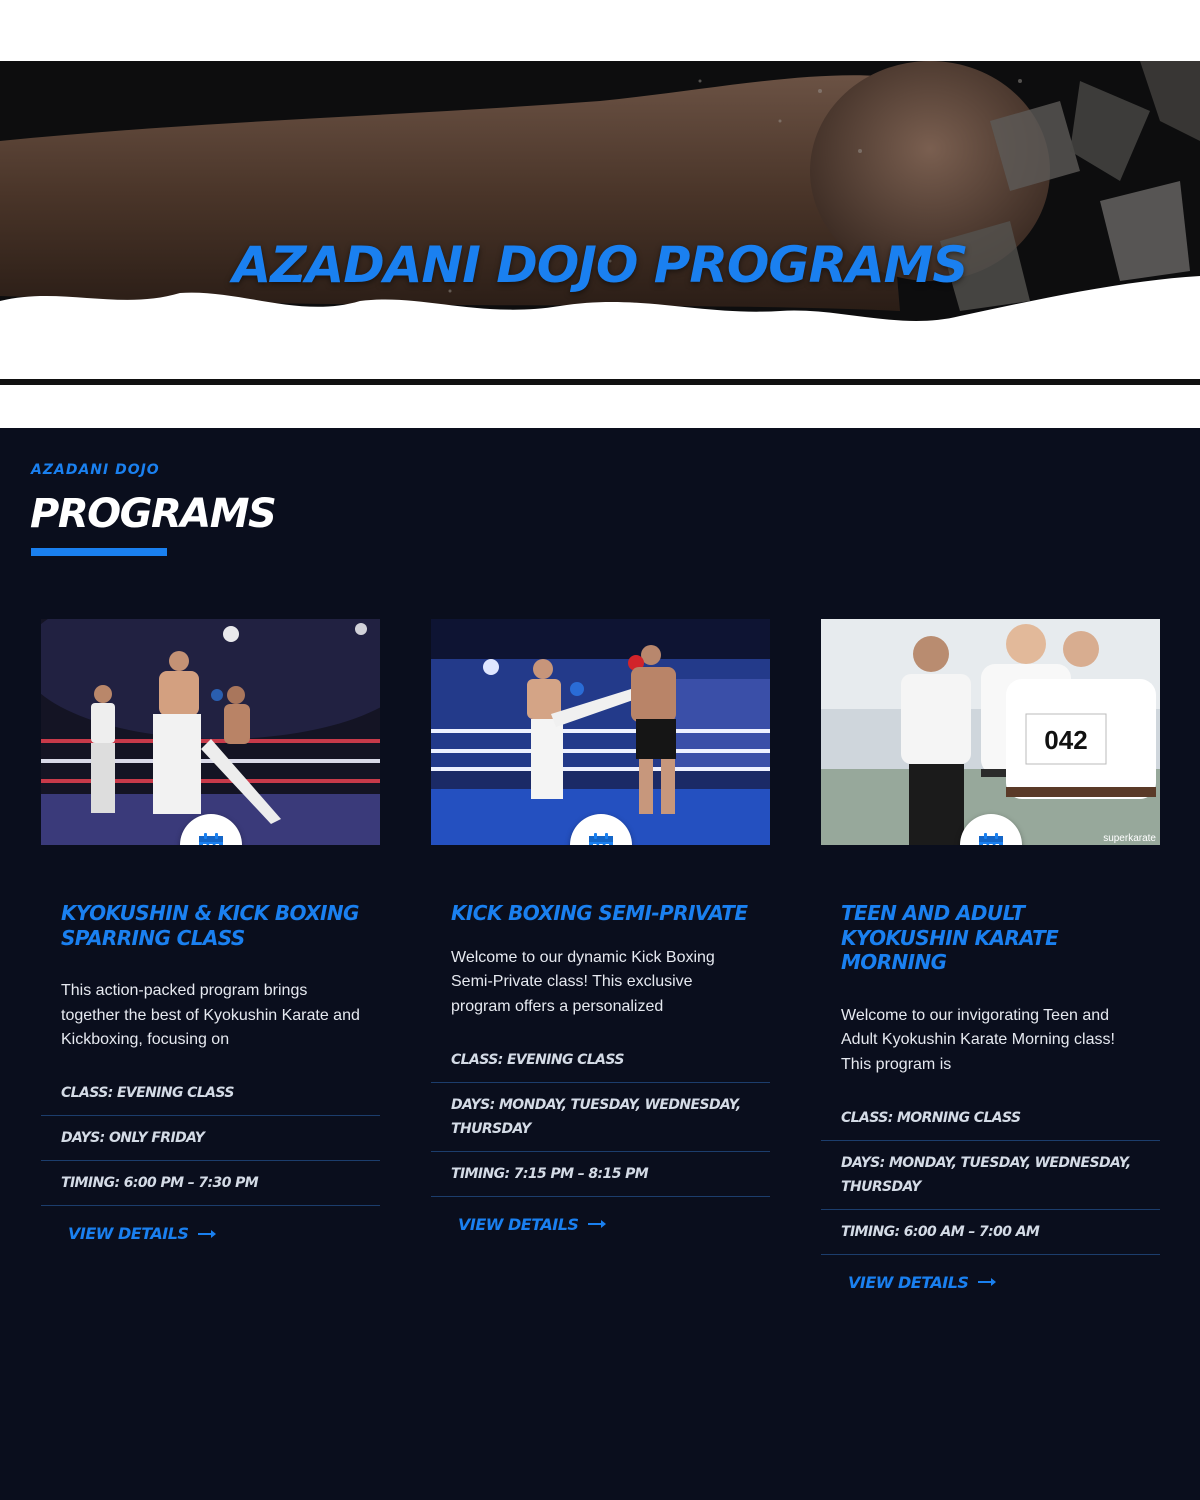 The height and width of the screenshot is (1500, 1200). What do you see at coordinates (990, 938) in the screenshot?
I see `program-title-link: TEEN AND ADULT KYOKUSHIN KARATE MORNING` at bounding box center [990, 938].